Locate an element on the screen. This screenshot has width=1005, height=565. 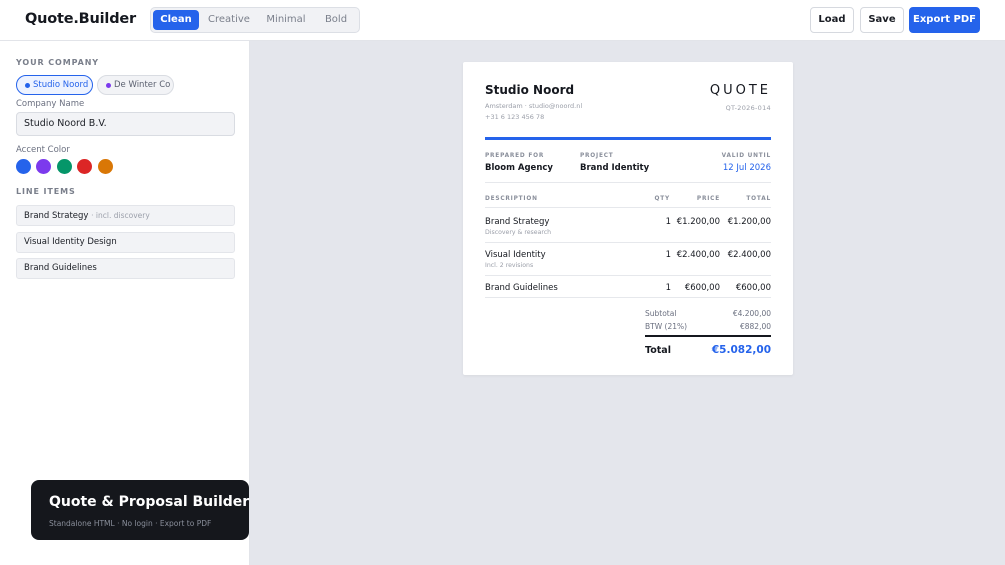
tab-clean: Clean is located at coordinates (176, 20).